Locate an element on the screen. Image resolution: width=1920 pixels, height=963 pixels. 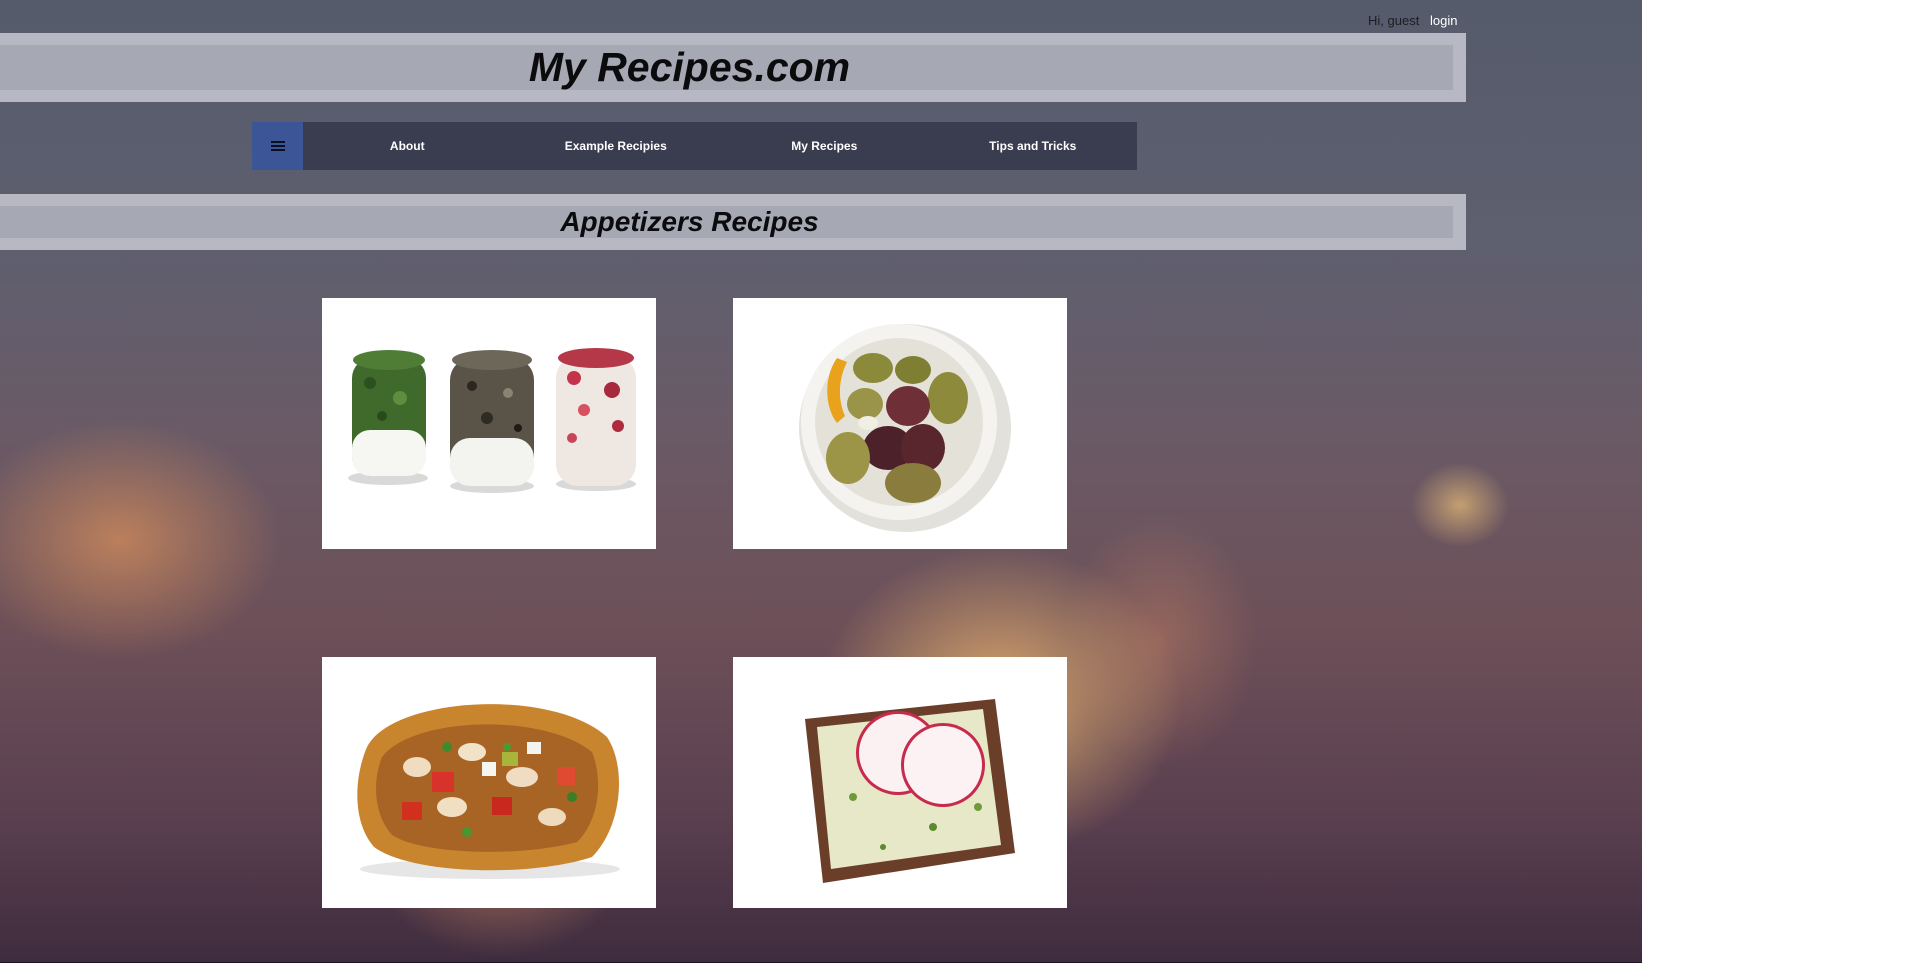
menu-toggle-button is located at coordinates (277, 146).